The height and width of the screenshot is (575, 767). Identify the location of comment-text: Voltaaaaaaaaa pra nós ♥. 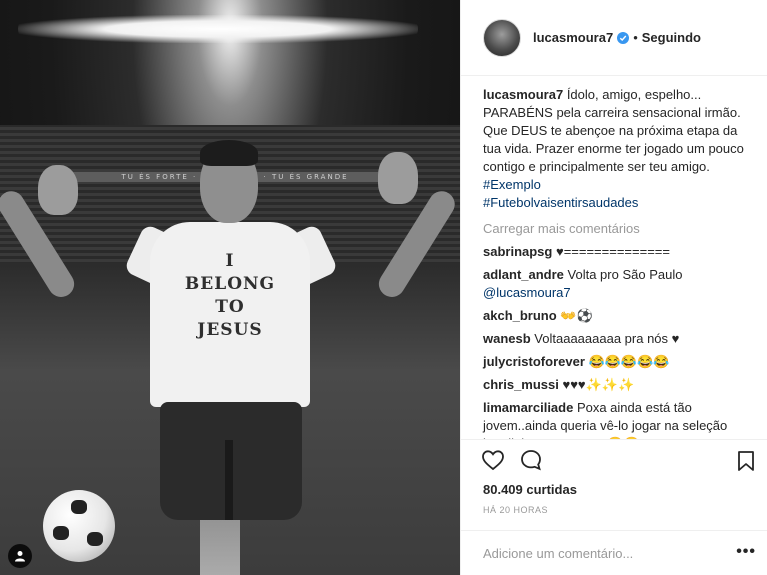
(605, 338).